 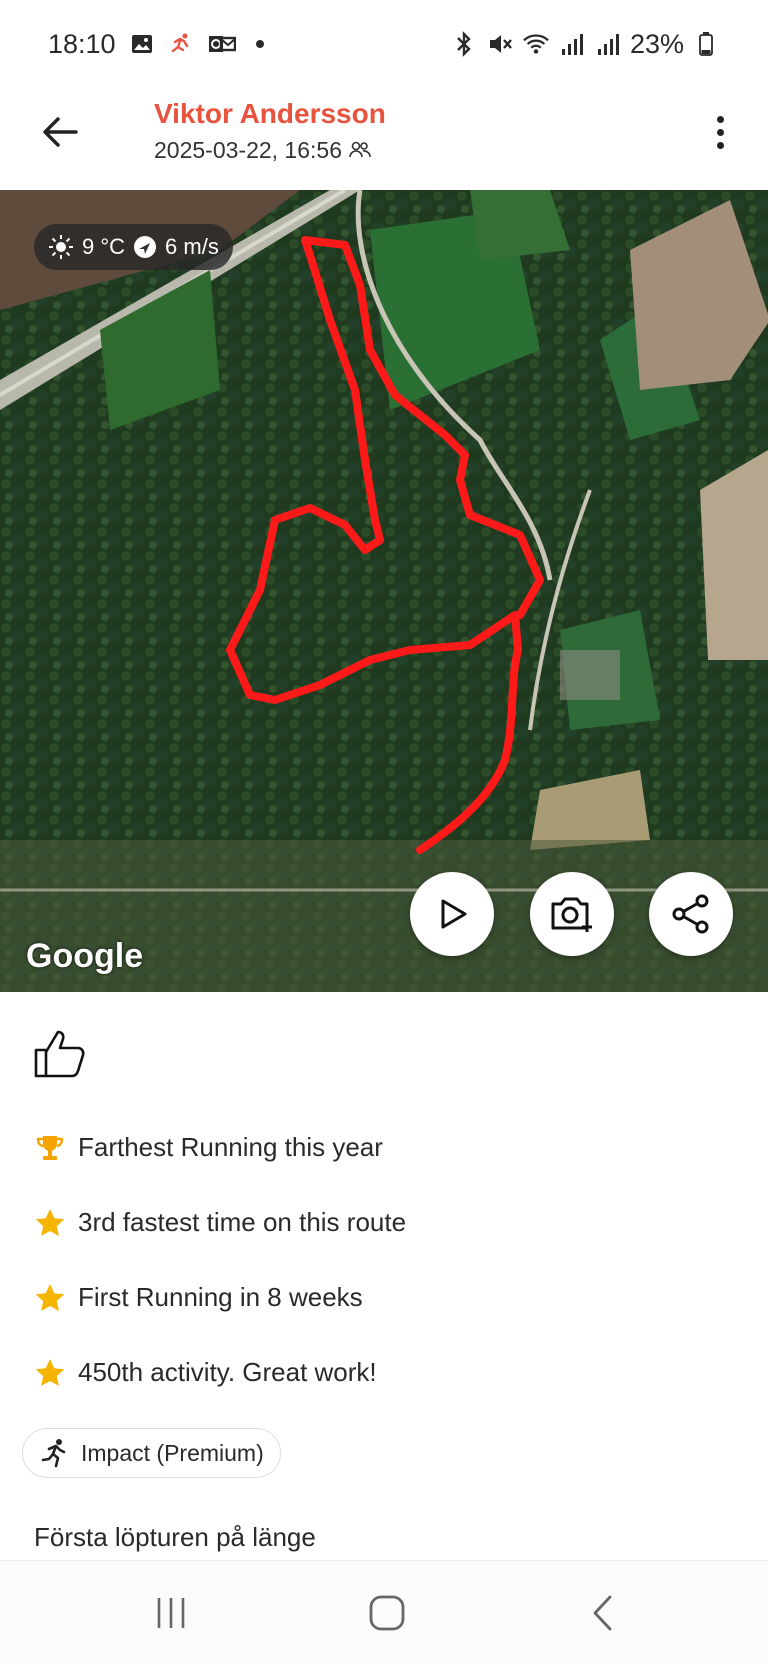 I want to click on achievement-text: 450th activity. Great work!, so click(x=227, y=1372).